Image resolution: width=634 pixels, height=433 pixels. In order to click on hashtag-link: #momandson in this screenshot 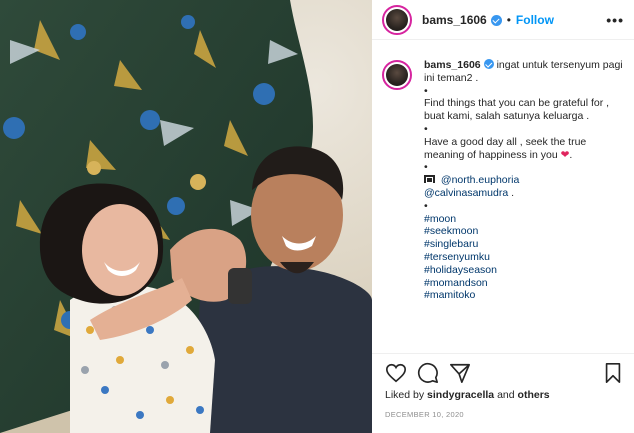, I will do `click(524, 283)`.